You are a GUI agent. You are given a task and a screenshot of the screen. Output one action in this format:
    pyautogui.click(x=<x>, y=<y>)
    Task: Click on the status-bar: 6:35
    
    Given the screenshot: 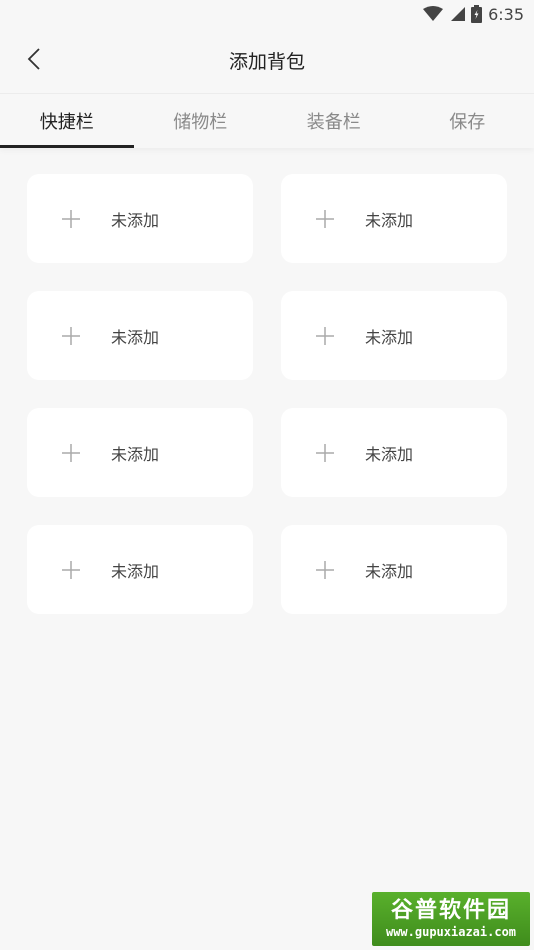 What is the action you would take?
    pyautogui.click(x=267, y=14)
    